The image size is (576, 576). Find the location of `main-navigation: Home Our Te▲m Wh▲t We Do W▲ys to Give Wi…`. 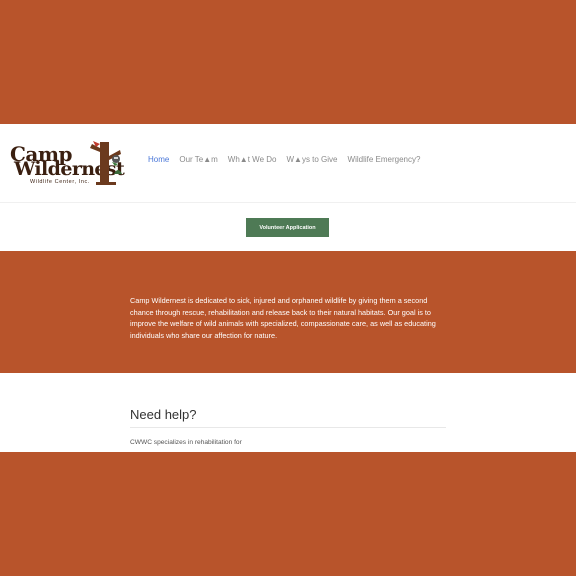

main-navigation: Home Our Te▲m Wh▲t We Do W▲ys to Give Wi… is located at coordinates (289, 159).